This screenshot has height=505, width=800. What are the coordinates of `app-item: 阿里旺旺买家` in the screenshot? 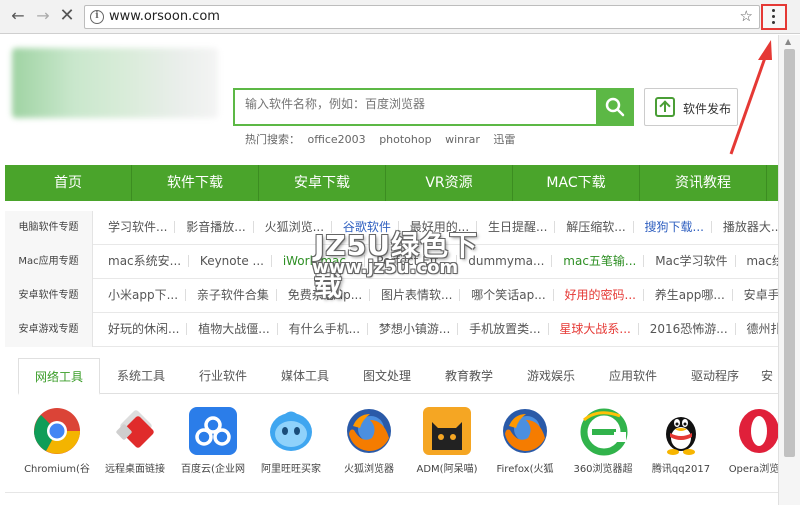 It's located at (291, 444).